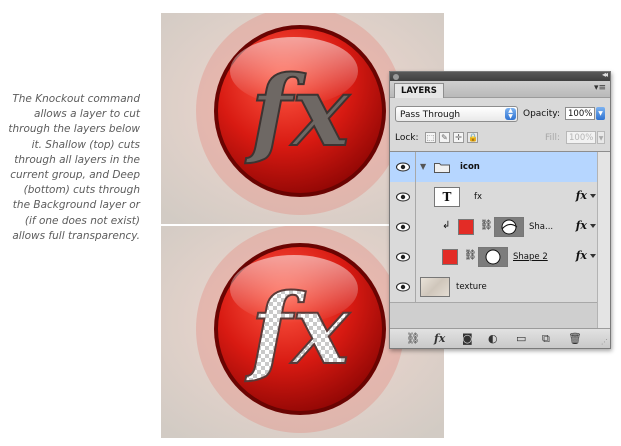 The image size is (621, 446). I want to click on lock-position-icon: ✛, so click(458, 137).